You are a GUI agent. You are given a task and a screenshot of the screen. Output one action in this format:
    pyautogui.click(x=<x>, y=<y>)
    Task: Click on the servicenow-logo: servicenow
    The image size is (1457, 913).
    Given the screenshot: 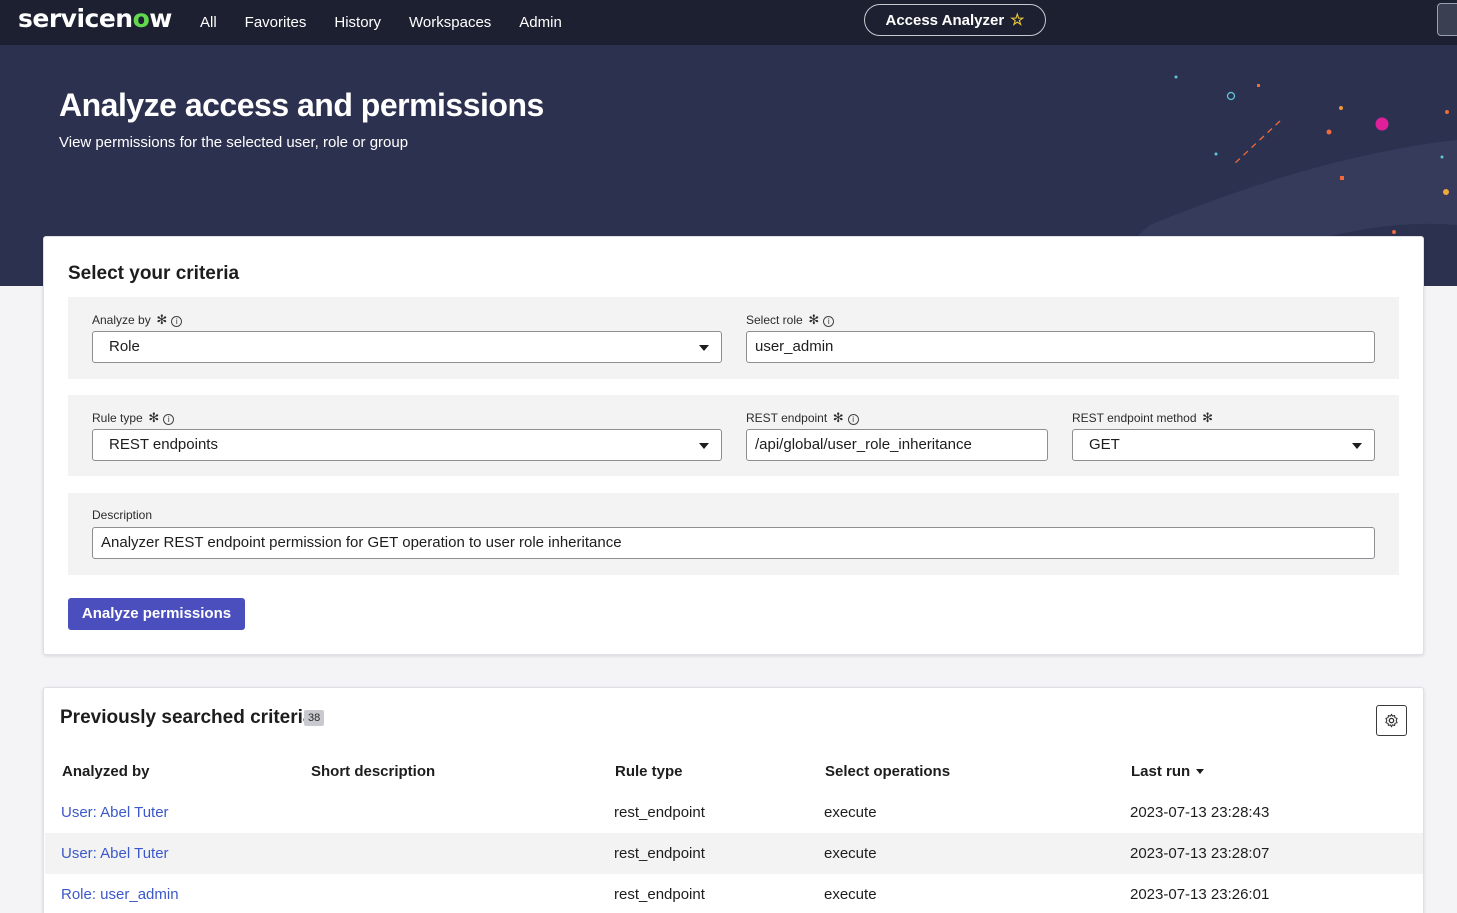 What is the action you would take?
    pyautogui.click(x=95, y=18)
    